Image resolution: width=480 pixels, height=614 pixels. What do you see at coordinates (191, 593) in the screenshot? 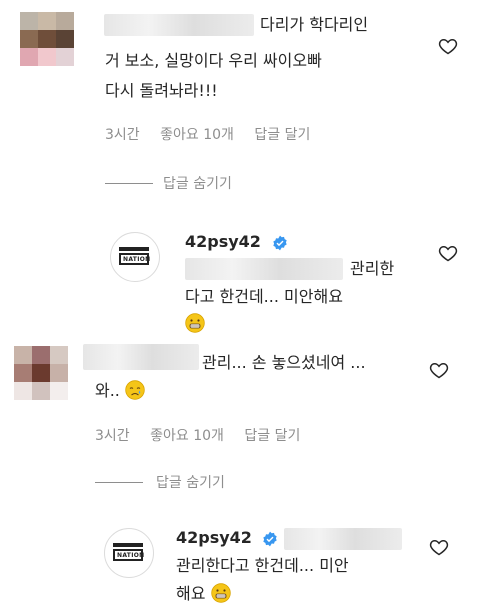
I see `reply-text: 해요` at bounding box center [191, 593].